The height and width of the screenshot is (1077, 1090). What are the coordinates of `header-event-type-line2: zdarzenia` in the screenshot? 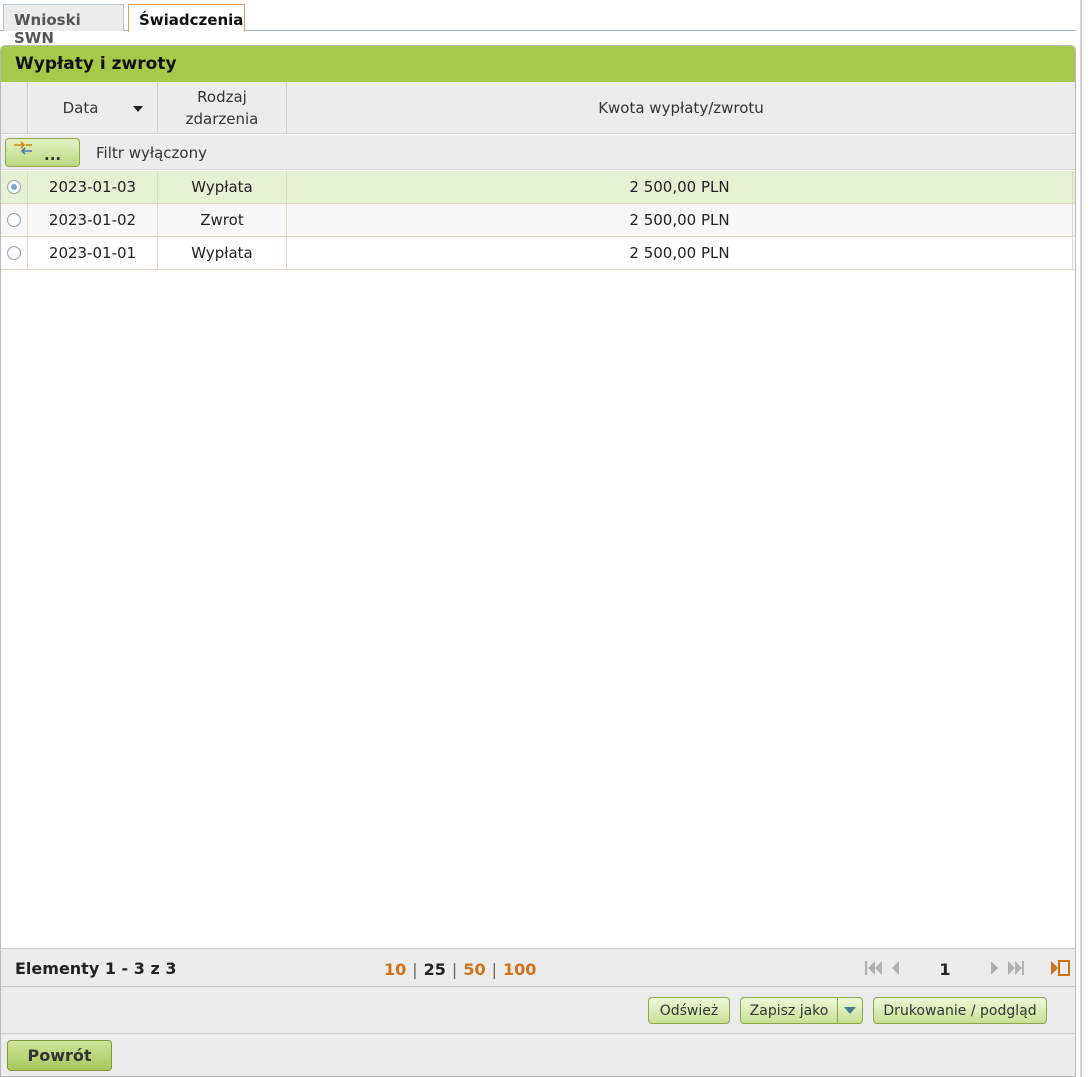 It's located at (222, 119).